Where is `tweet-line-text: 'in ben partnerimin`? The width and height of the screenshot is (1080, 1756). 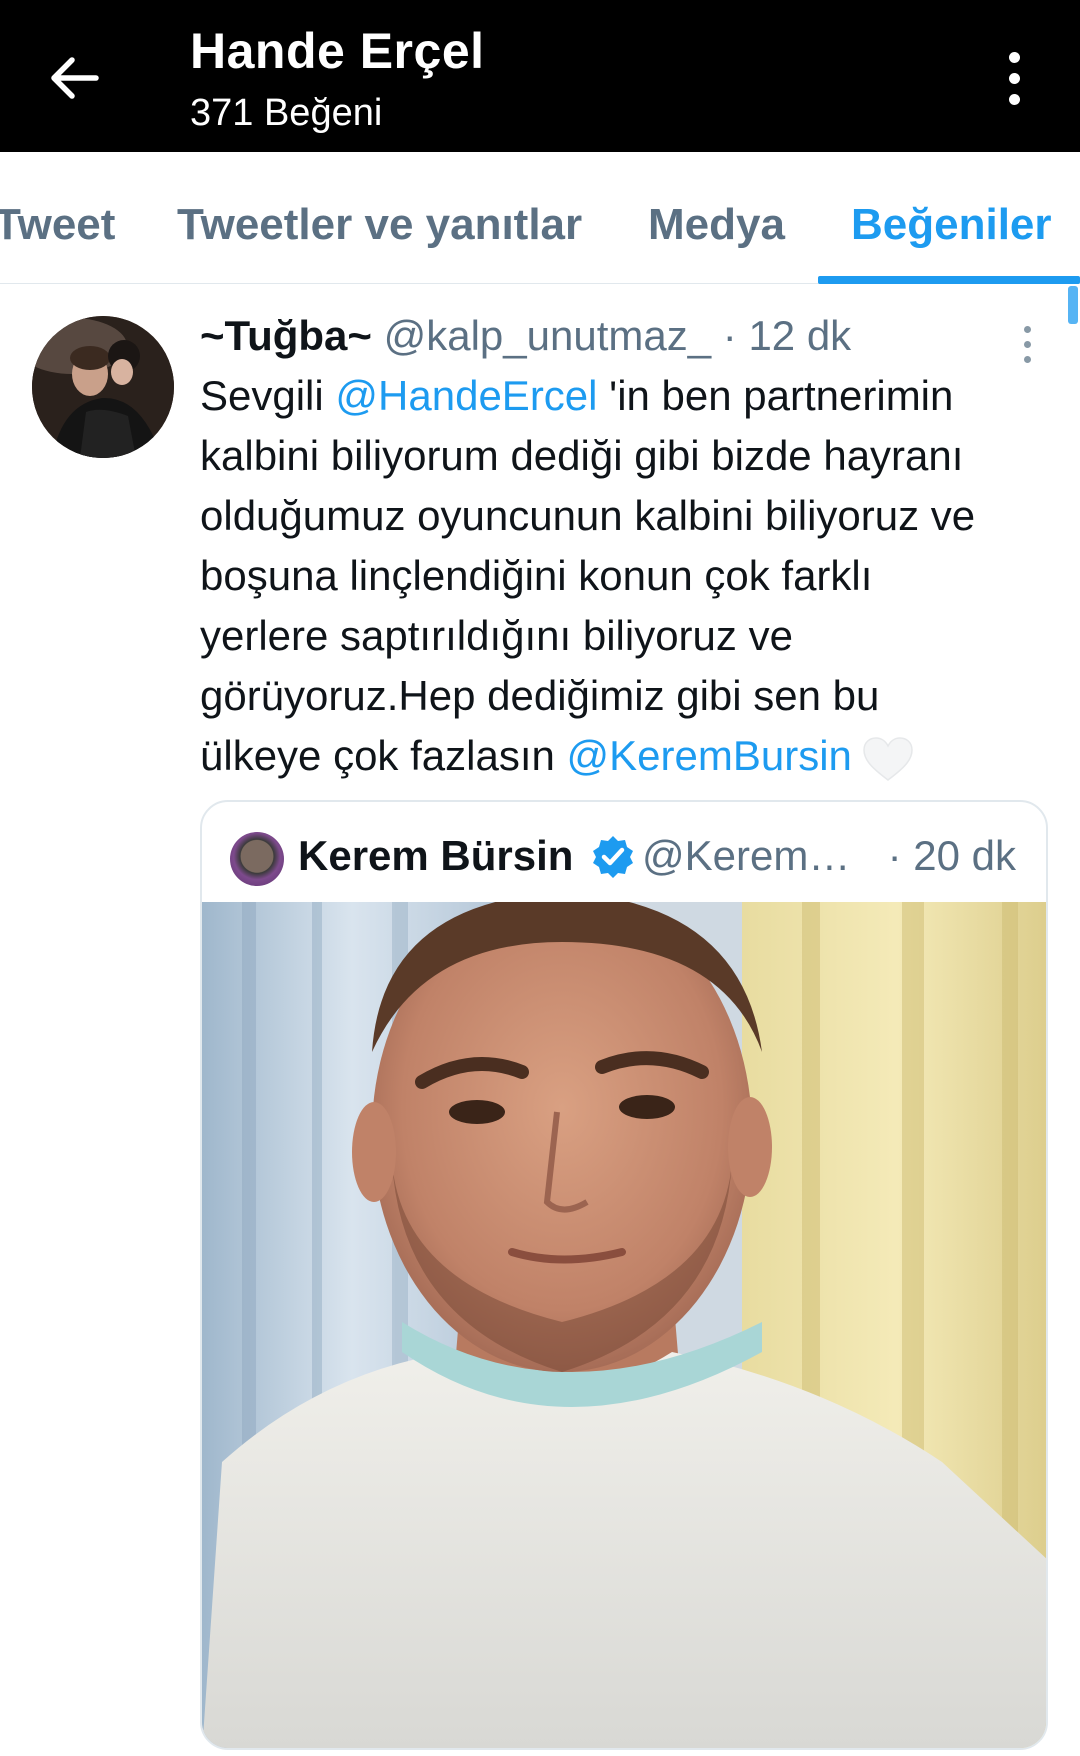
tweet-line-text: 'in ben partnerimin is located at coordinates (775, 395).